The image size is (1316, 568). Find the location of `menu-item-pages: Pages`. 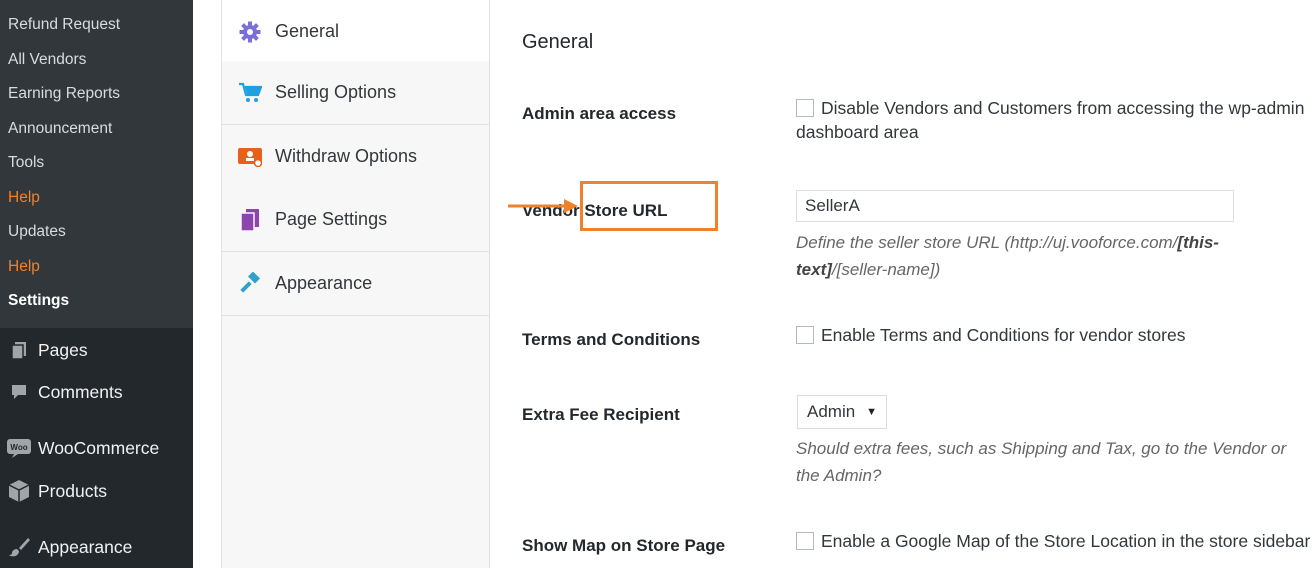

menu-item-pages: Pages is located at coordinates (96, 350).